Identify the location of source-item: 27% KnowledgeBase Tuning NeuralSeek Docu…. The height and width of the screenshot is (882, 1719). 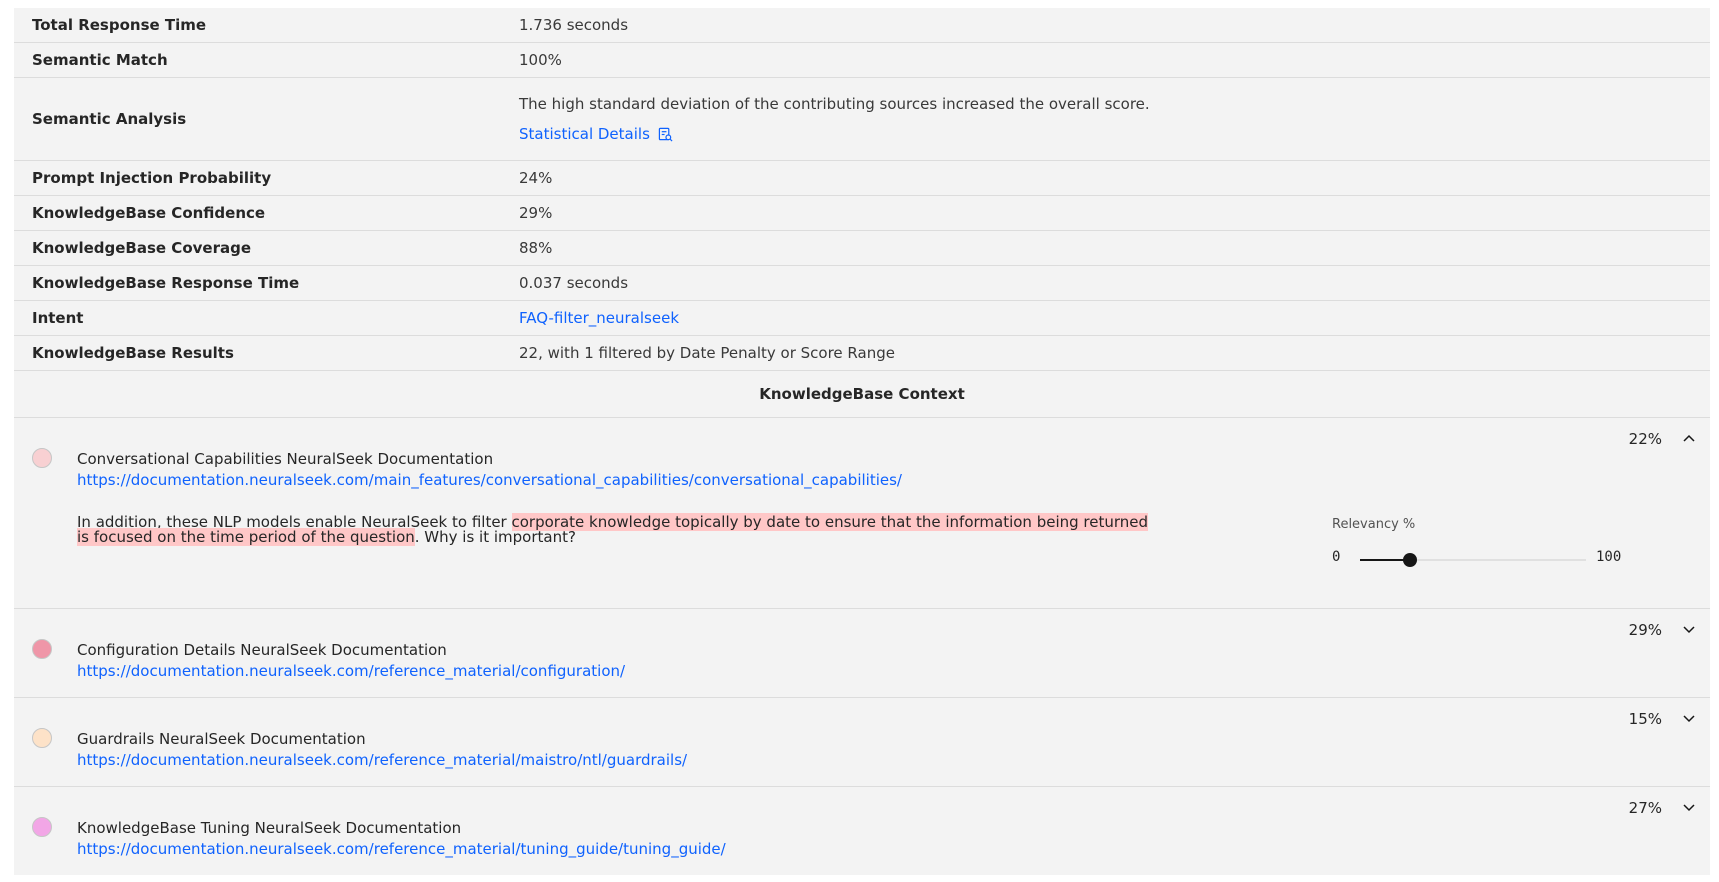
(862, 831).